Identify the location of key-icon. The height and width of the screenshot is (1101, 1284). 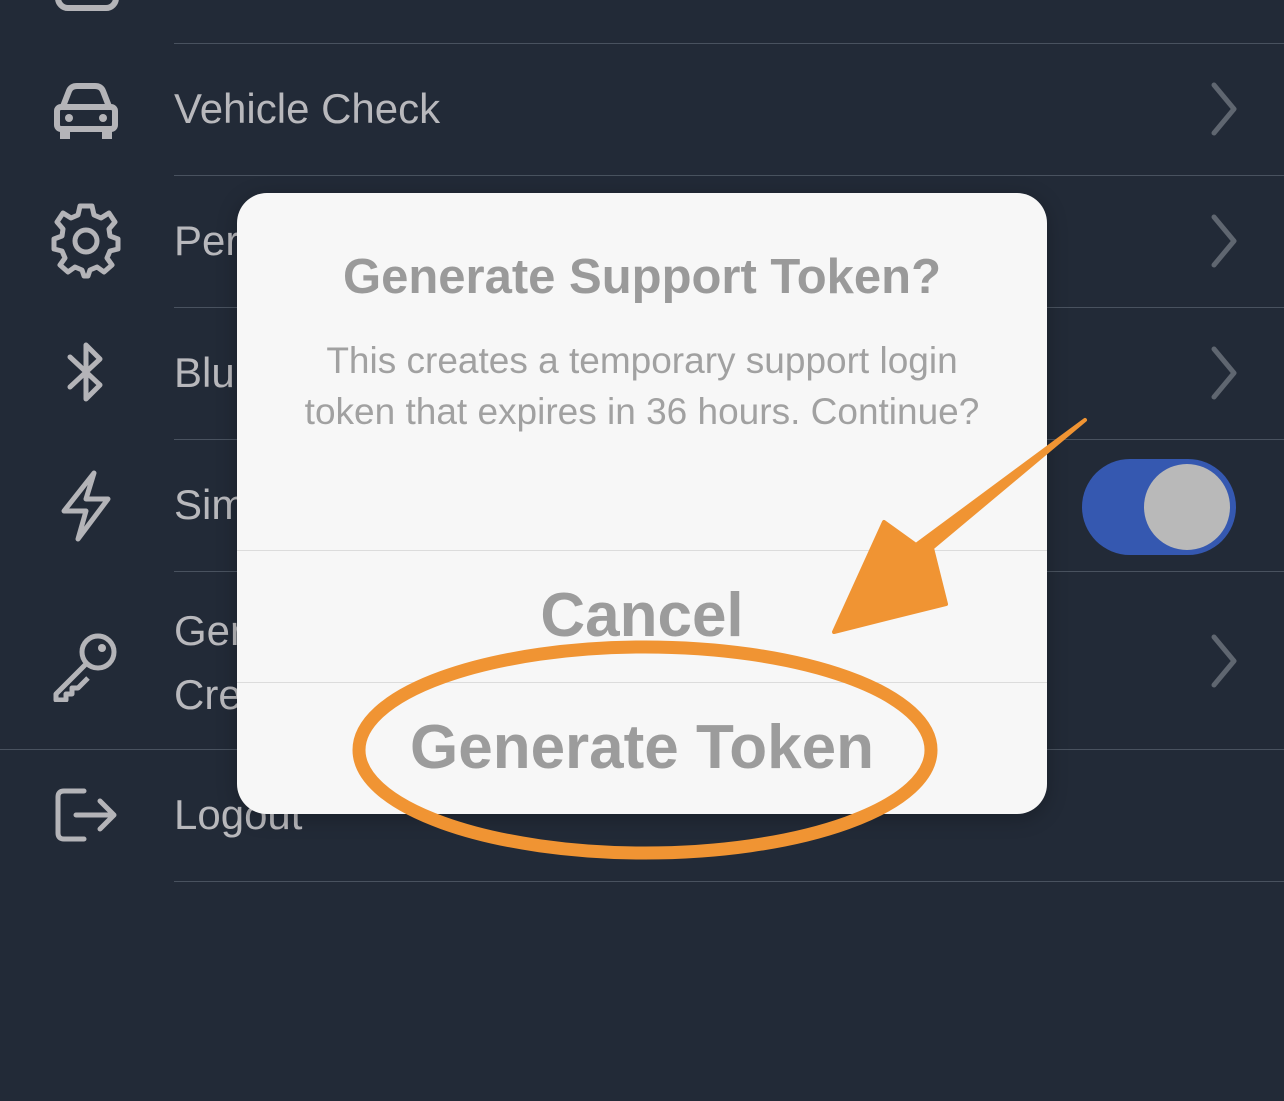
(86, 664).